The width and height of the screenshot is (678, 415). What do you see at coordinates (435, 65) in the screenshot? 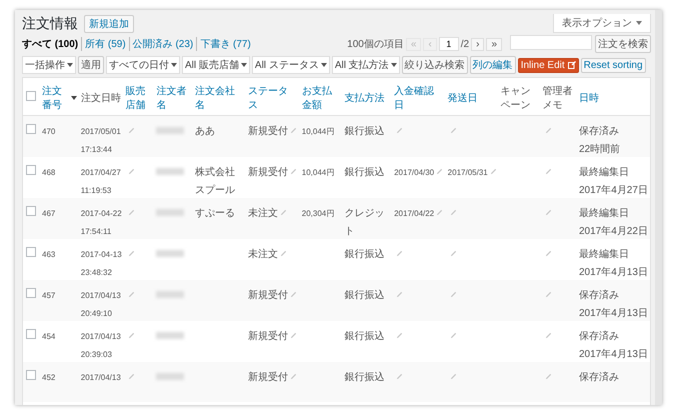
I see `filter-button: 絞り込み検索` at bounding box center [435, 65].